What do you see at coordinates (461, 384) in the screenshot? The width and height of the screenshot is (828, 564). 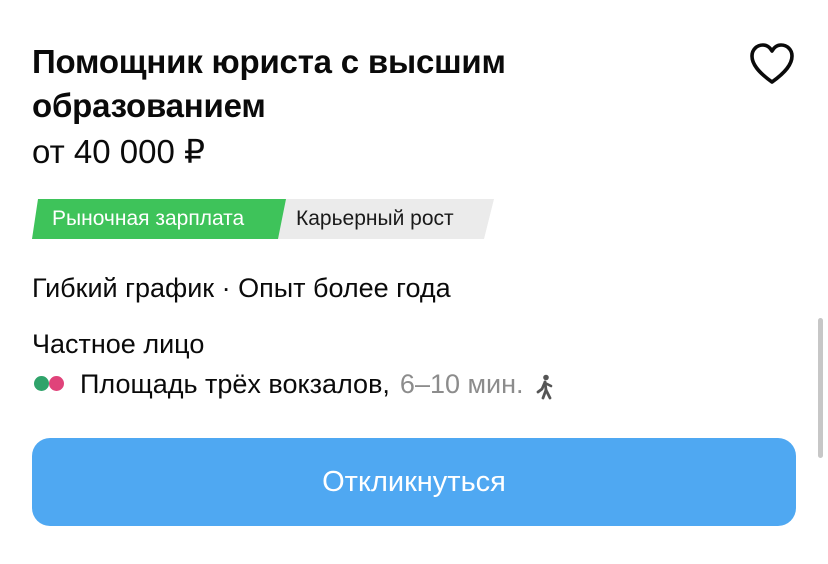 I see `walk-time: 6–10 мин.` at bounding box center [461, 384].